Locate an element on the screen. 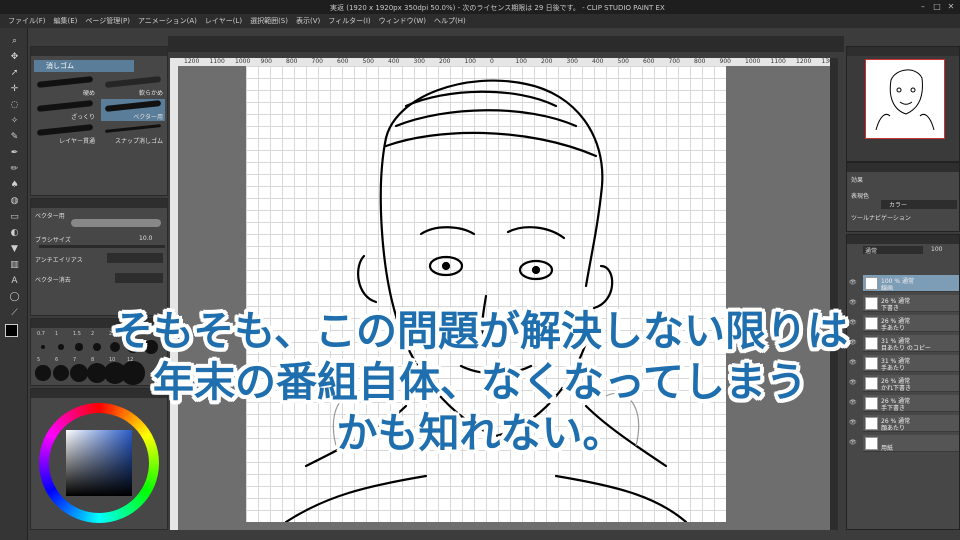 The height and width of the screenshot is (540, 960). tool-bar: ⌕ ✥ ➚ ✛ ◌ ✧ ✎ ✒ ✏ ♠ ◍ ▭ ◐ ▼ ▥ A ◯ ⟋ is located at coordinates (14, 284).